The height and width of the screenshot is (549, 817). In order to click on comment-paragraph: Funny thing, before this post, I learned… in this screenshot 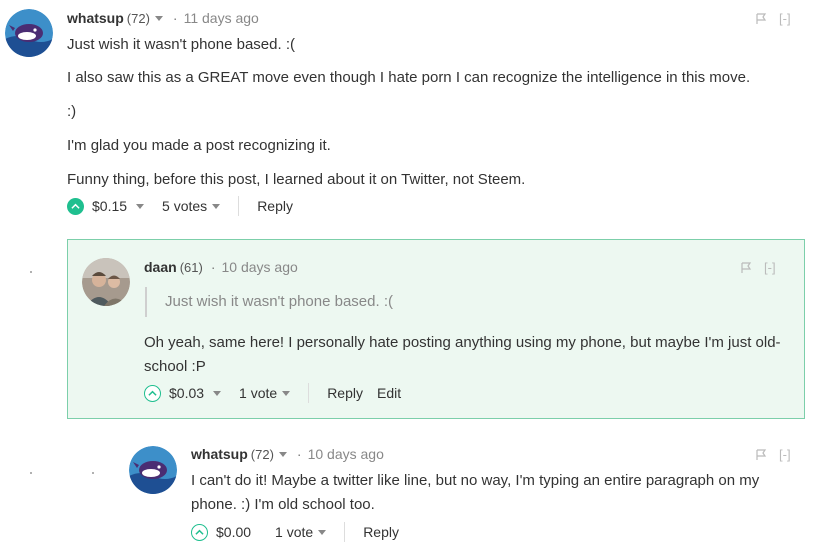, I will do `click(296, 179)`.